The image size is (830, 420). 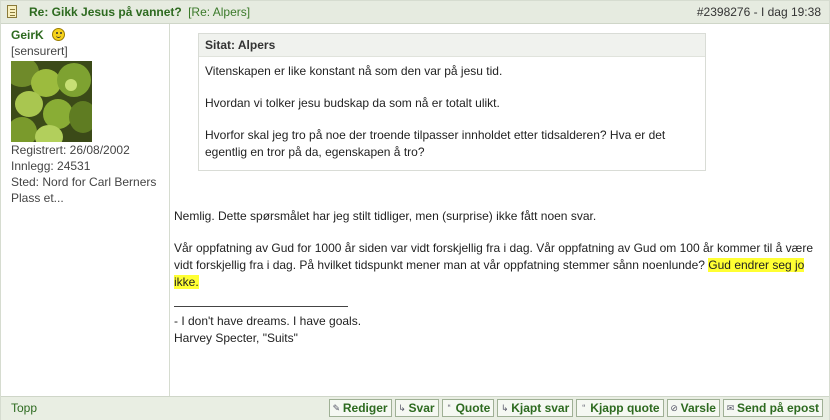 I want to click on post-title: Re: Gikk Jesus på vannet? [Re: Alpers], so click(x=139, y=12).